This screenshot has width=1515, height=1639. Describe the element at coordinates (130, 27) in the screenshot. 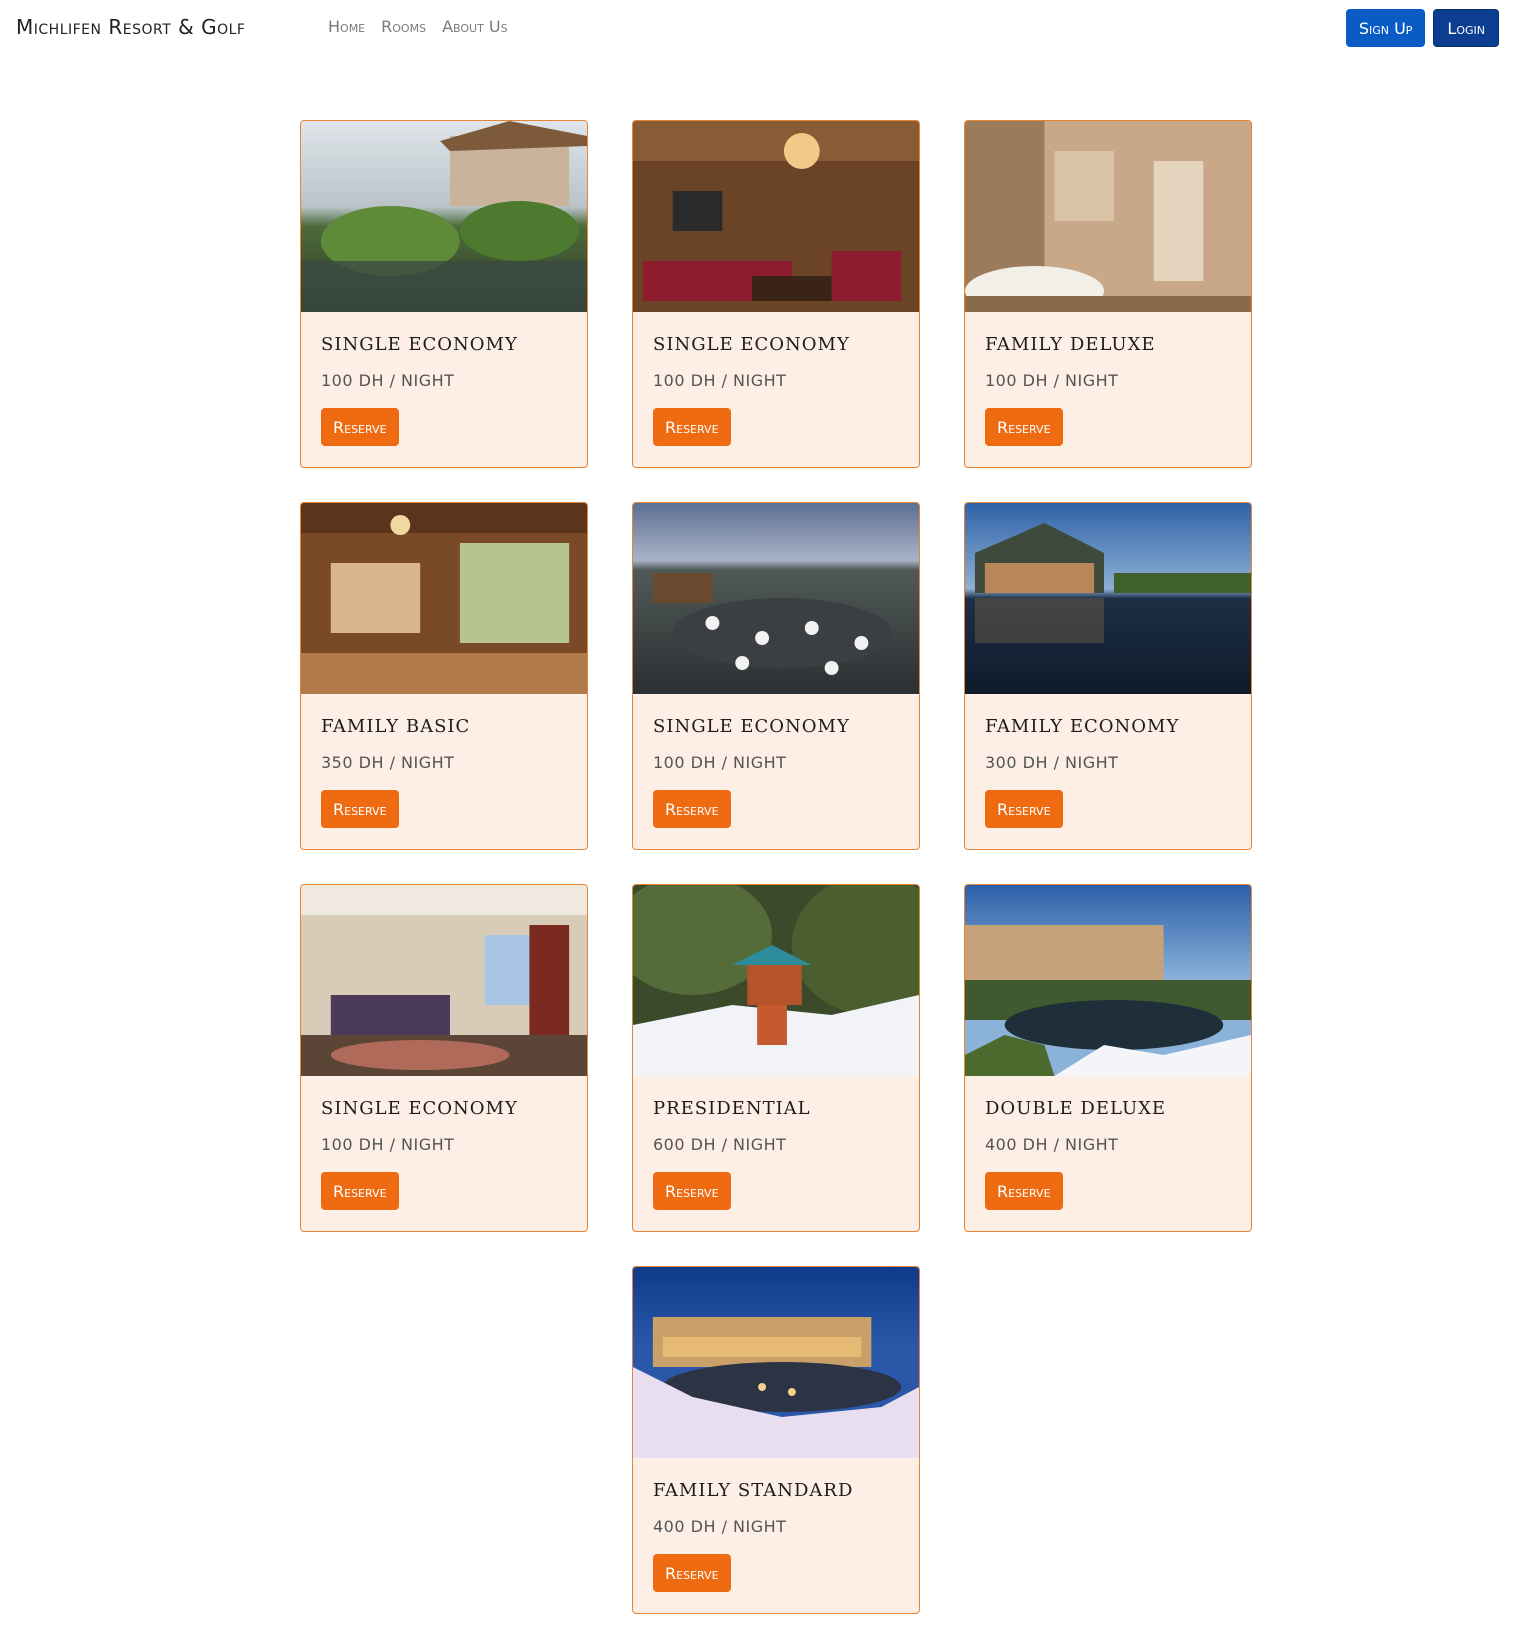

I see `brand-logo: Michlifen Resort & Golf` at that location.